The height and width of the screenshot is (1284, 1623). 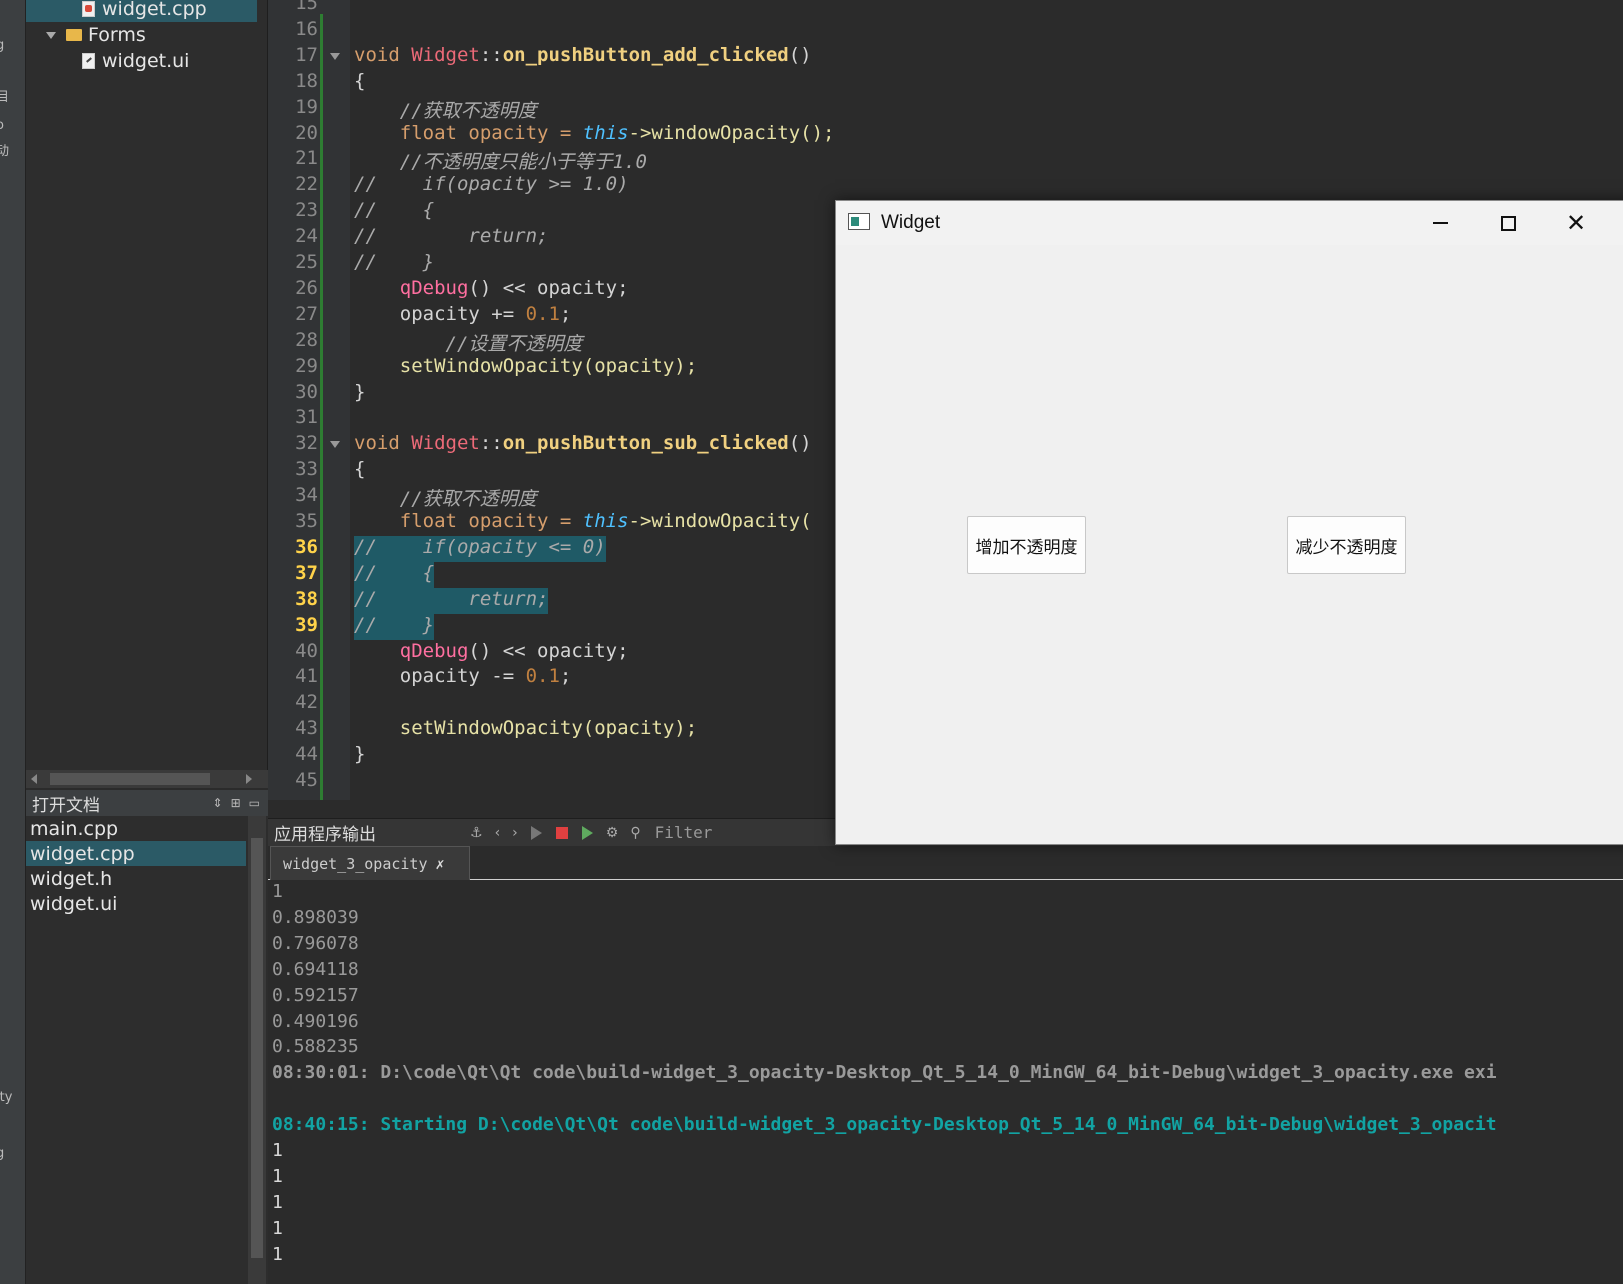 What do you see at coordinates (306, 702) in the screenshot?
I see `line-number: 42` at bounding box center [306, 702].